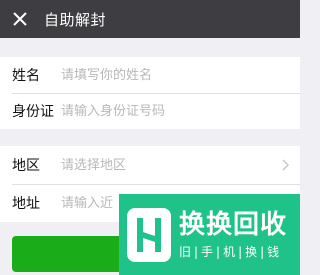  I want to click on address-label: 地址, so click(26, 204).